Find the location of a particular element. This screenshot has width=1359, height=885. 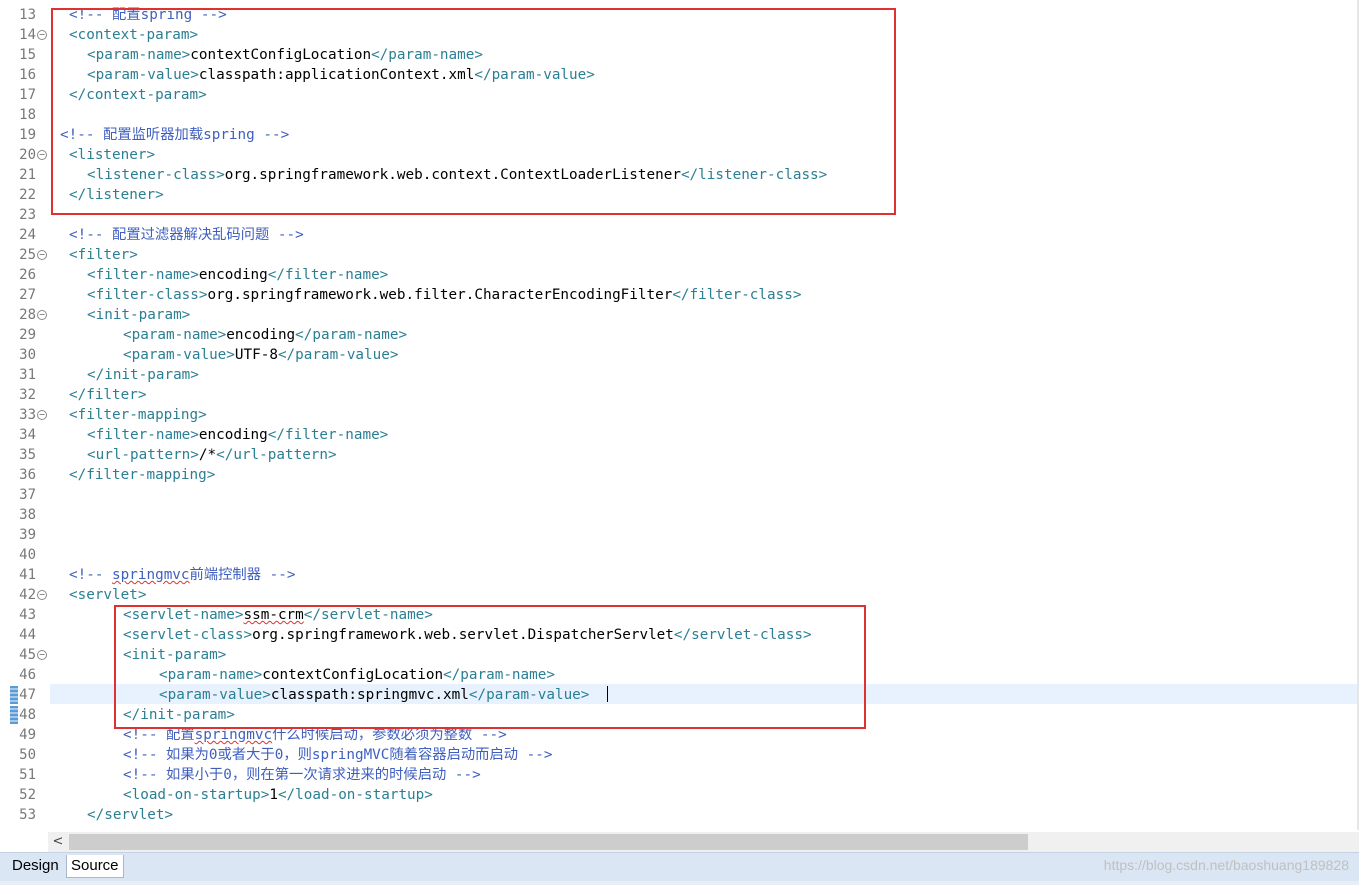

code-text: <!-- springmvc前端控制器 --> is located at coordinates (182, 575).